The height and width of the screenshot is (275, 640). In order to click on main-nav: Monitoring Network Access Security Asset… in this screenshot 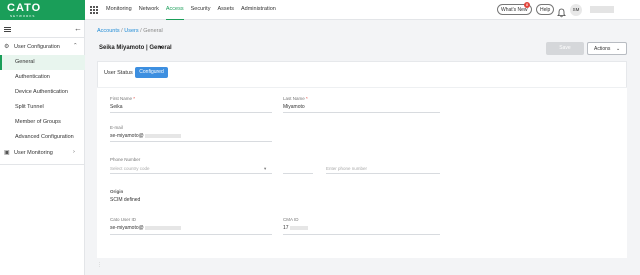, I will do `click(194, 10)`.